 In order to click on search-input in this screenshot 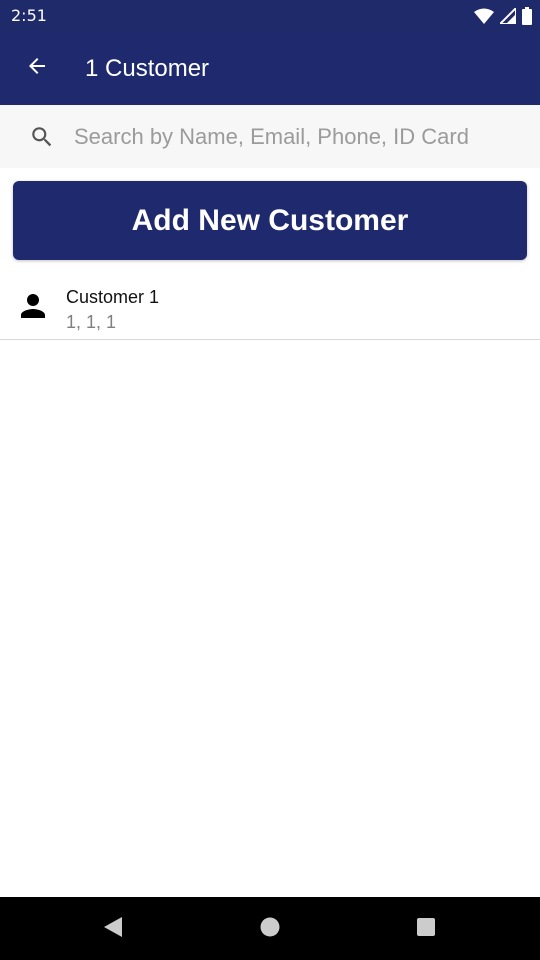, I will do `click(299, 137)`.